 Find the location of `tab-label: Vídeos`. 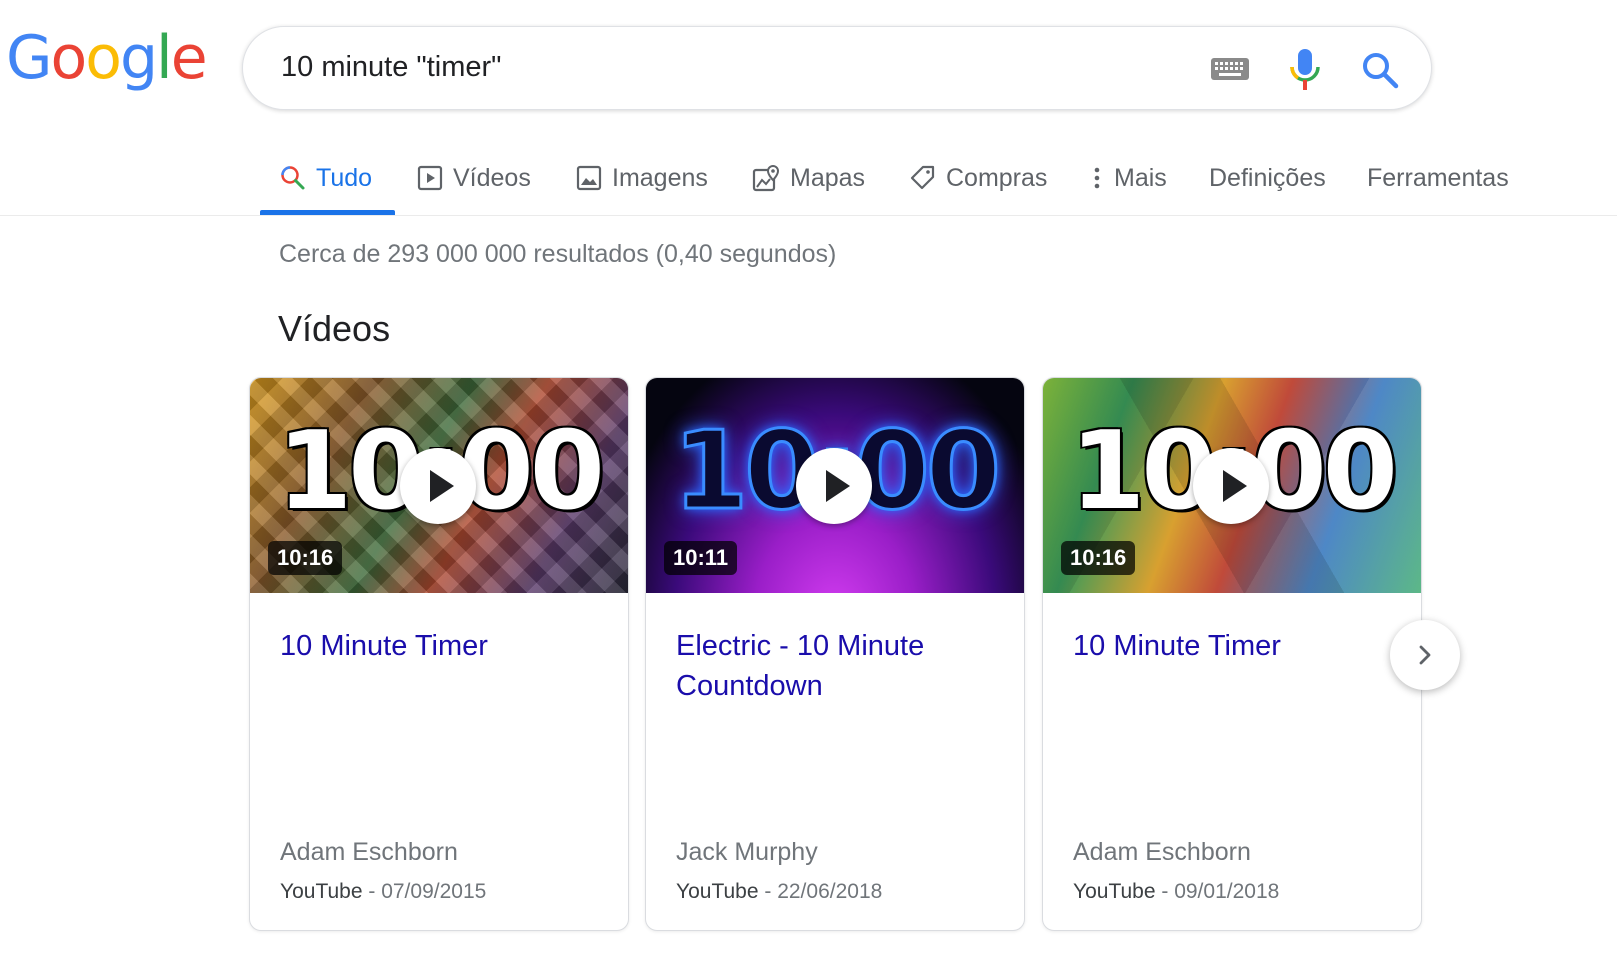

tab-label: Vídeos is located at coordinates (492, 177).